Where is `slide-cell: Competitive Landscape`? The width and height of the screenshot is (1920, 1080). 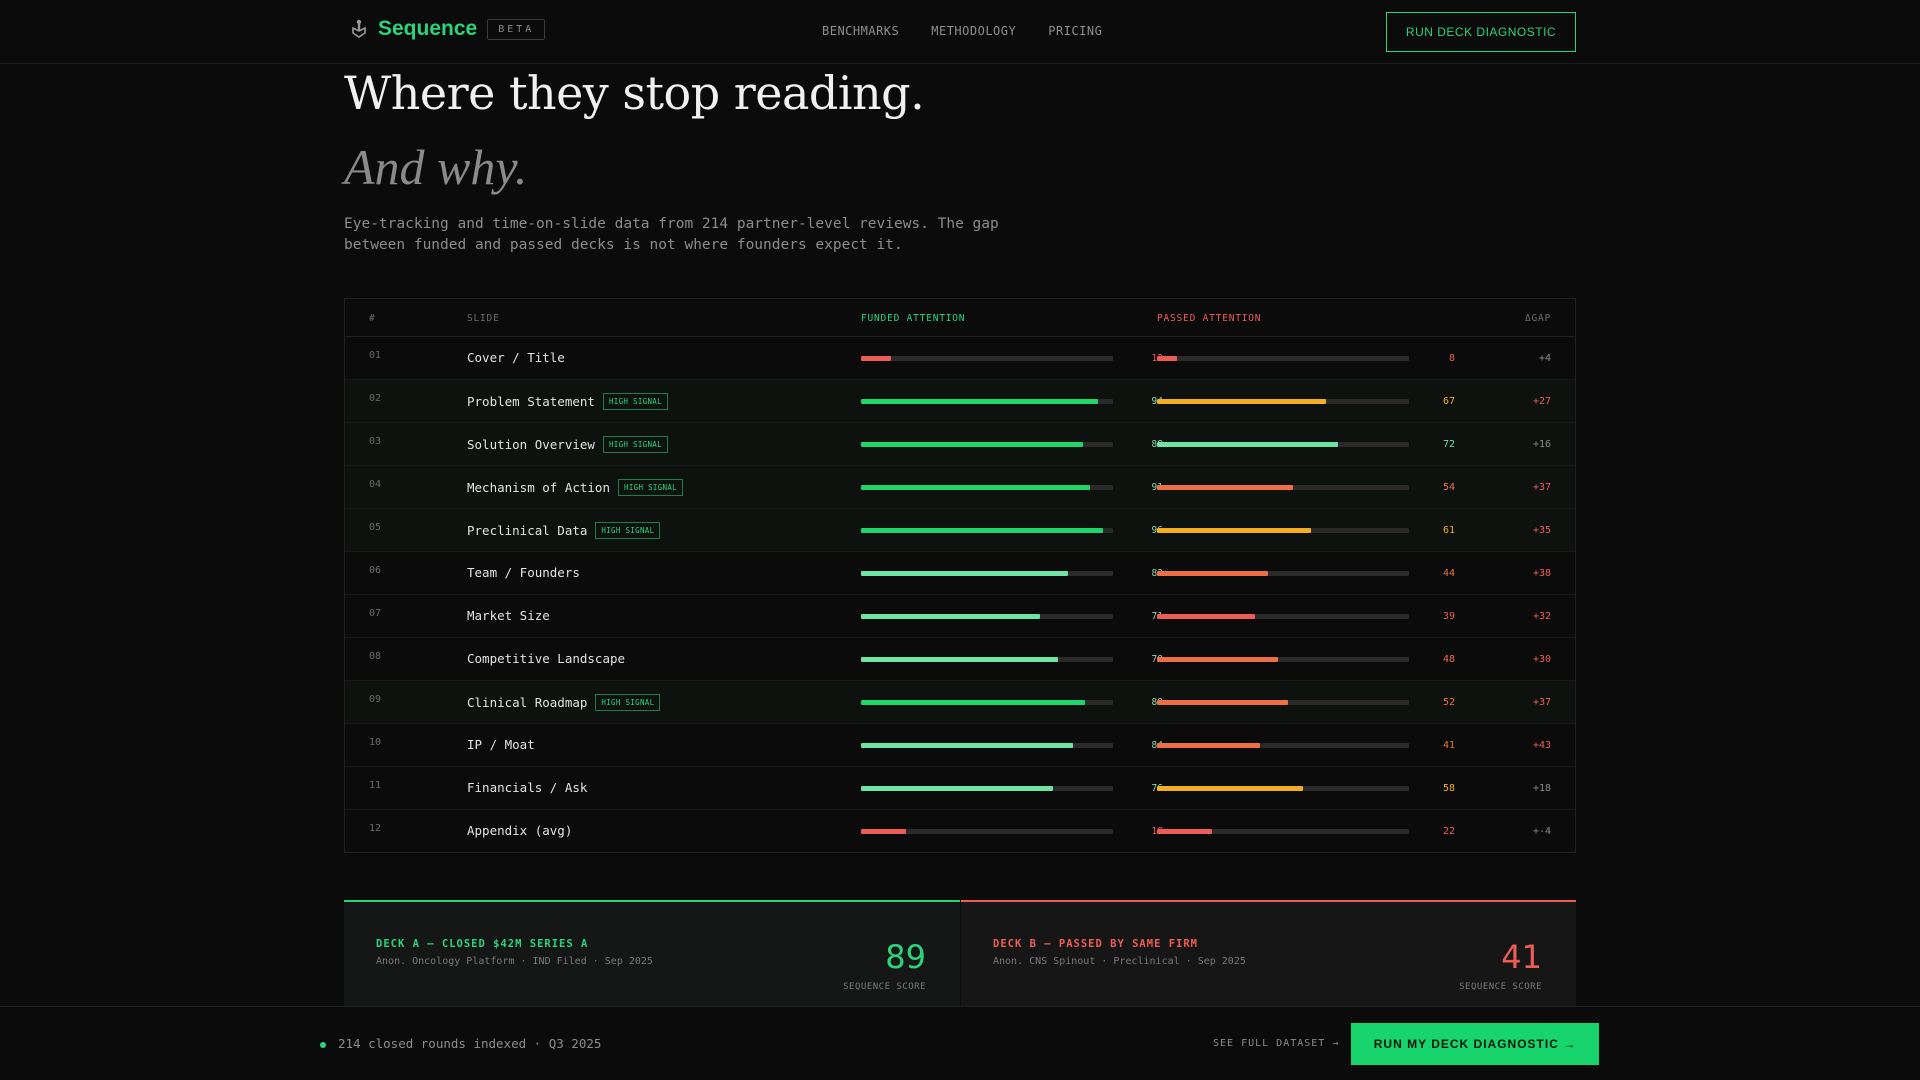 slide-cell: Competitive Landscape is located at coordinates (546, 658).